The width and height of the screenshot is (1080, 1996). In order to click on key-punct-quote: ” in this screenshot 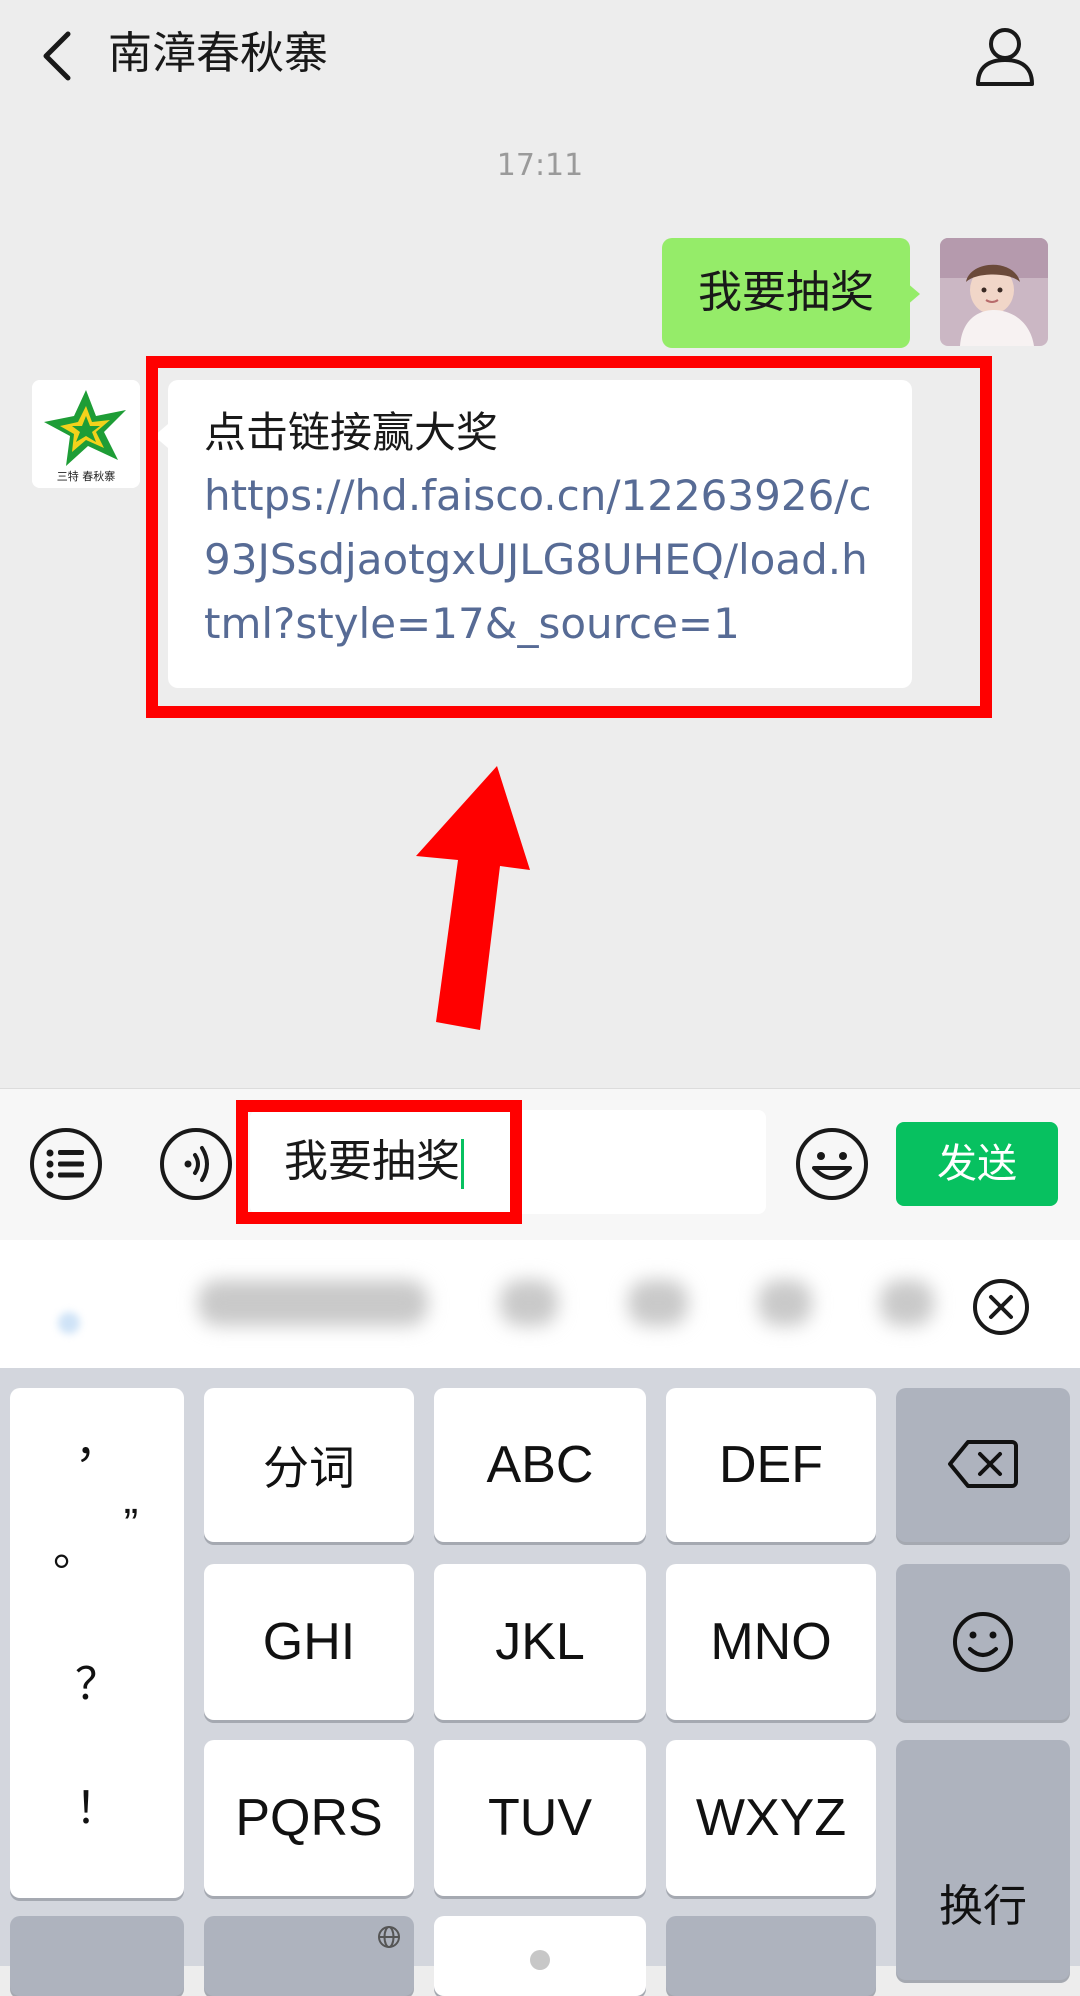, I will do `click(131, 1525)`.